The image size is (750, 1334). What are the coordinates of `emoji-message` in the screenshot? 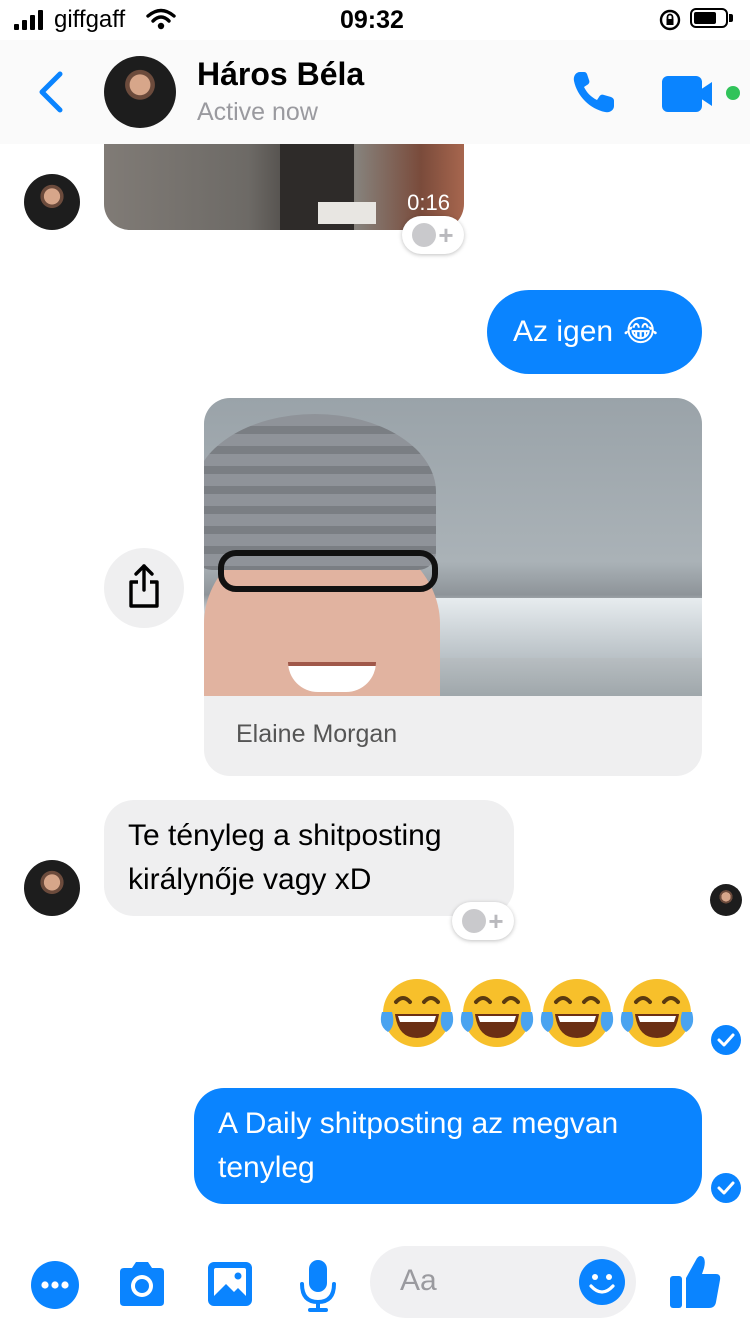 It's located at (540, 1016).